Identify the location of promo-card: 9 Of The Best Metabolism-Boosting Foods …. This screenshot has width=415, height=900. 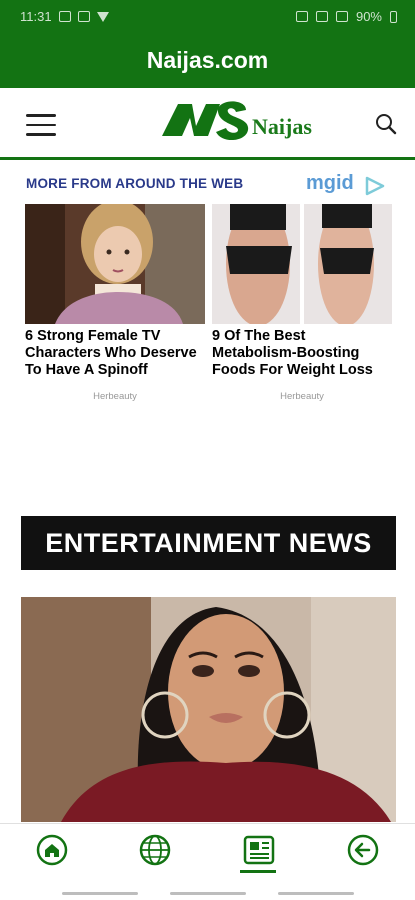
(302, 303).